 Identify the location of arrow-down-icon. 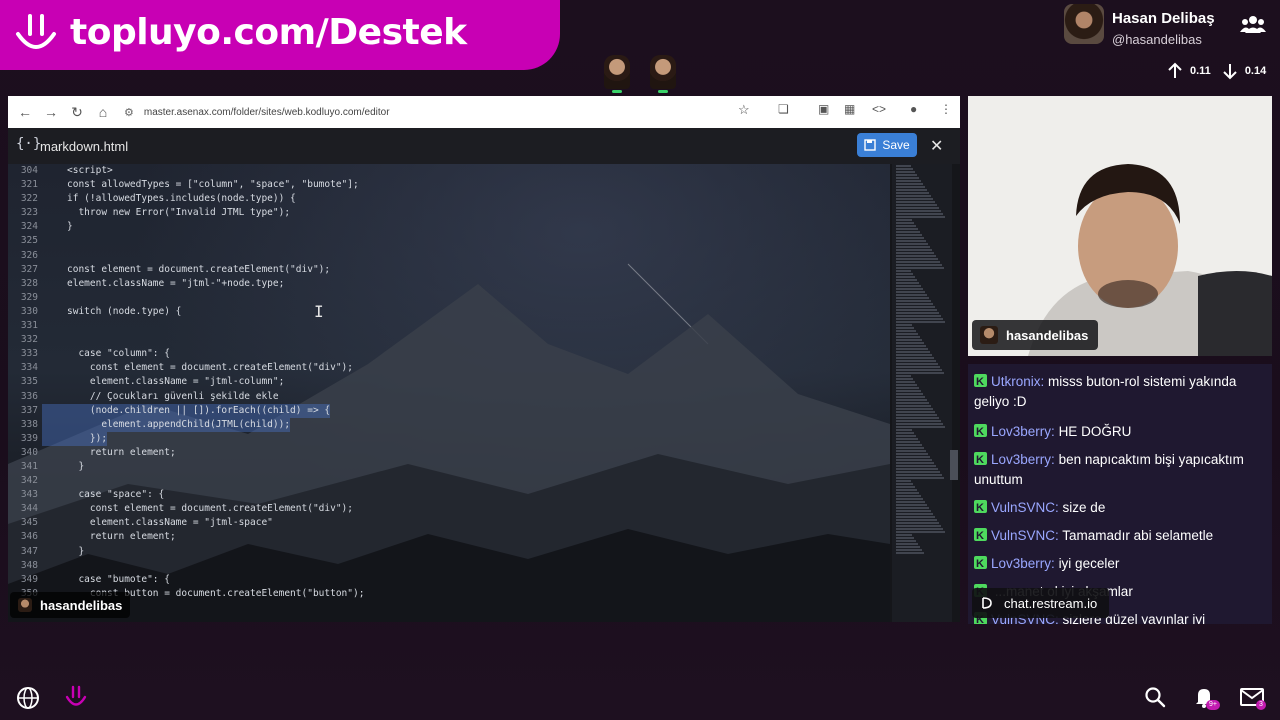
(1230, 72).